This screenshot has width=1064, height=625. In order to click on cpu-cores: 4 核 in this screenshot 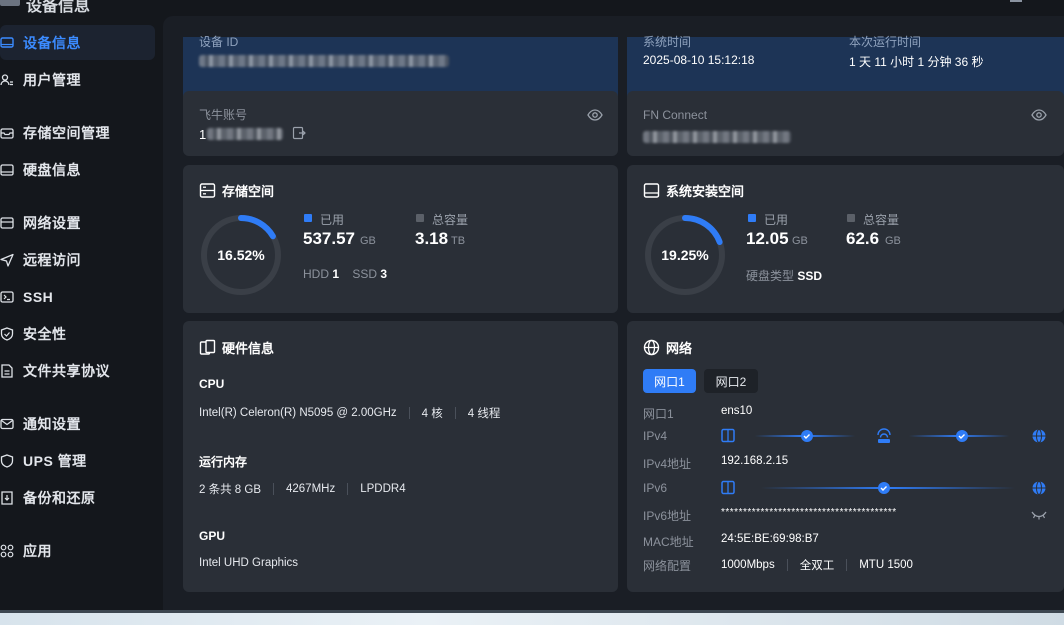, I will do `click(432, 414)`.